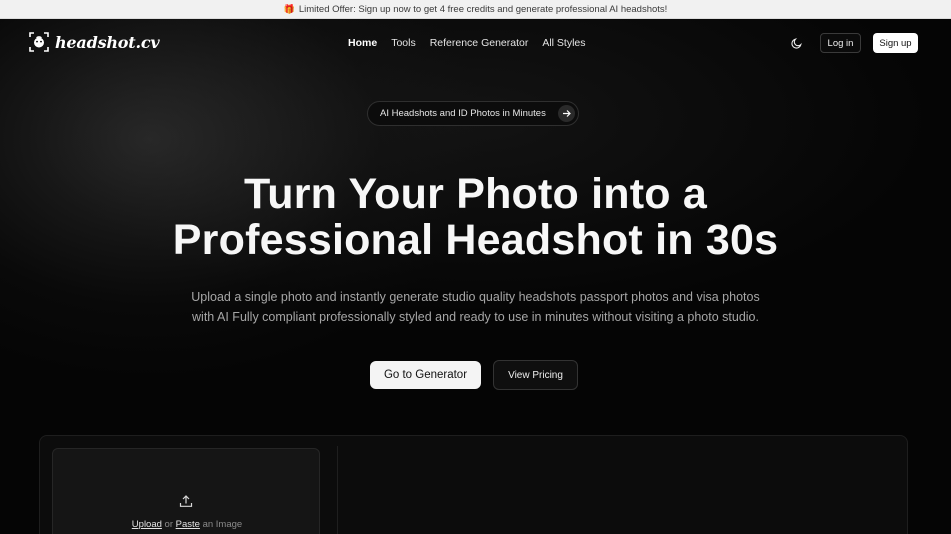 This screenshot has width=951, height=534. I want to click on image-upload-dropzone: Upload or Paste an Image, so click(186, 491).